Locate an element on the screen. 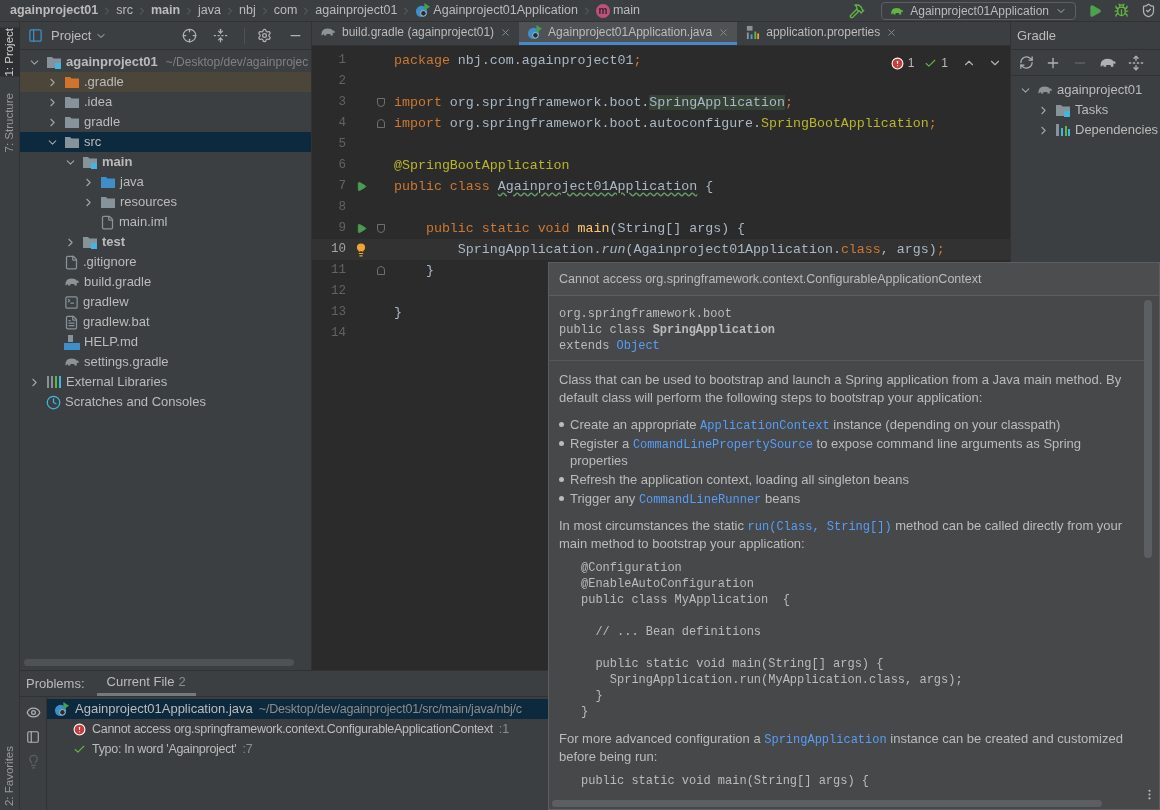 This screenshot has width=1160, height=810. line-number: 10 is located at coordinates (338, 250).